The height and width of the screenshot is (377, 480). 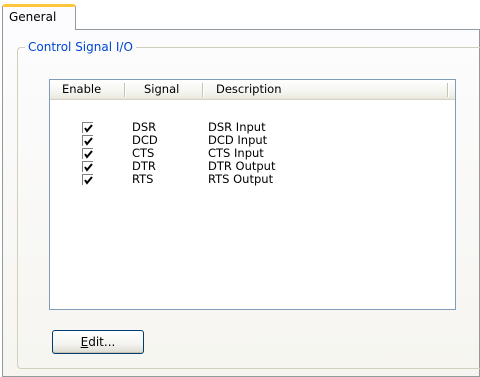 I want to click on description-cell: RTS Output, so click(x=241, y=179).